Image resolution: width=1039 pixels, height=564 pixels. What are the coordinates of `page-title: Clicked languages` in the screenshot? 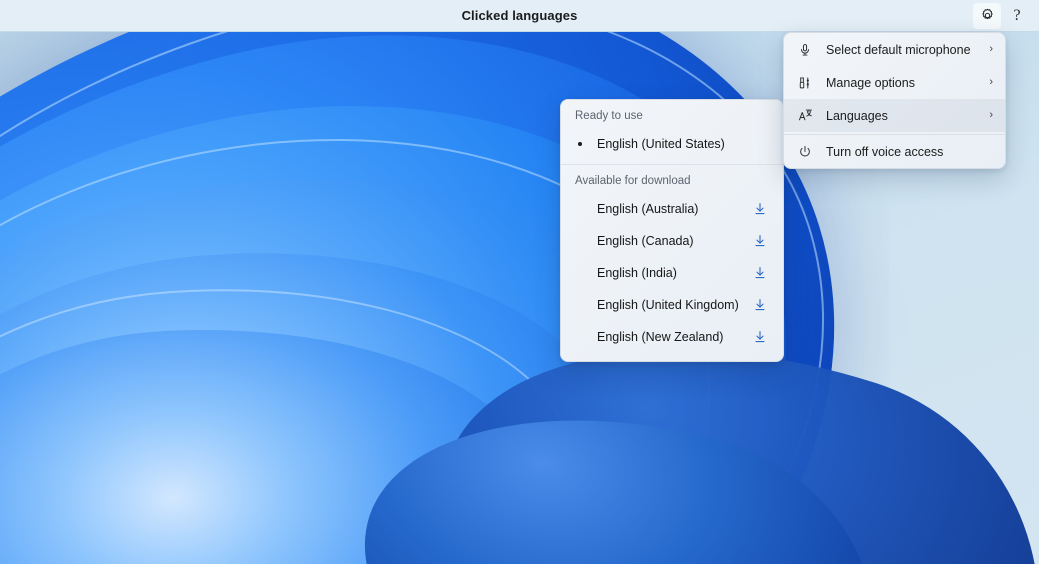 It's located at (519, 15).